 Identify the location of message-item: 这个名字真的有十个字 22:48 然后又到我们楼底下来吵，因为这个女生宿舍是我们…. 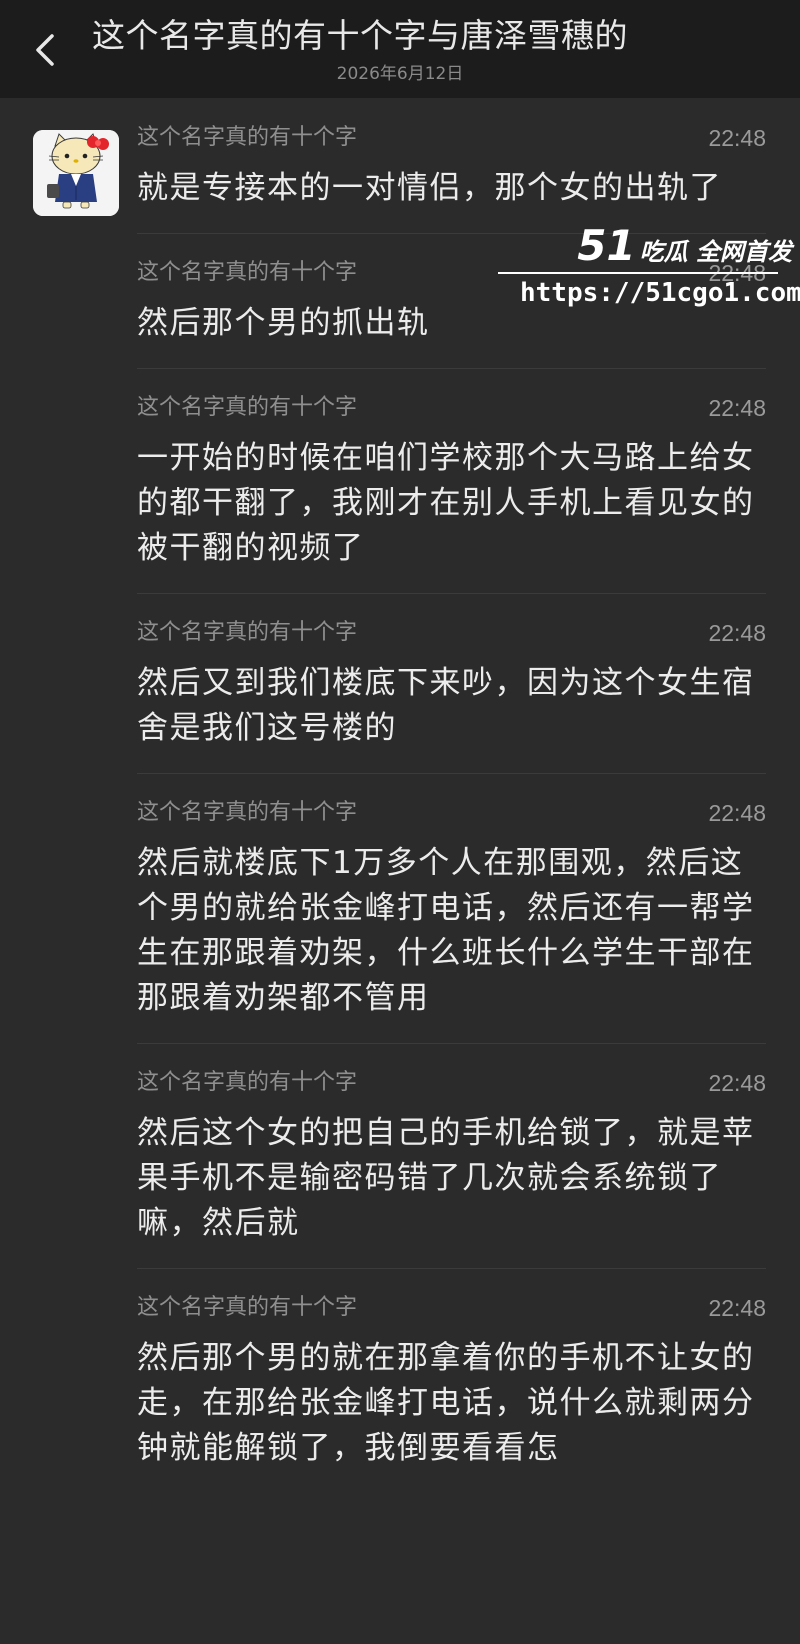
(400, 683).